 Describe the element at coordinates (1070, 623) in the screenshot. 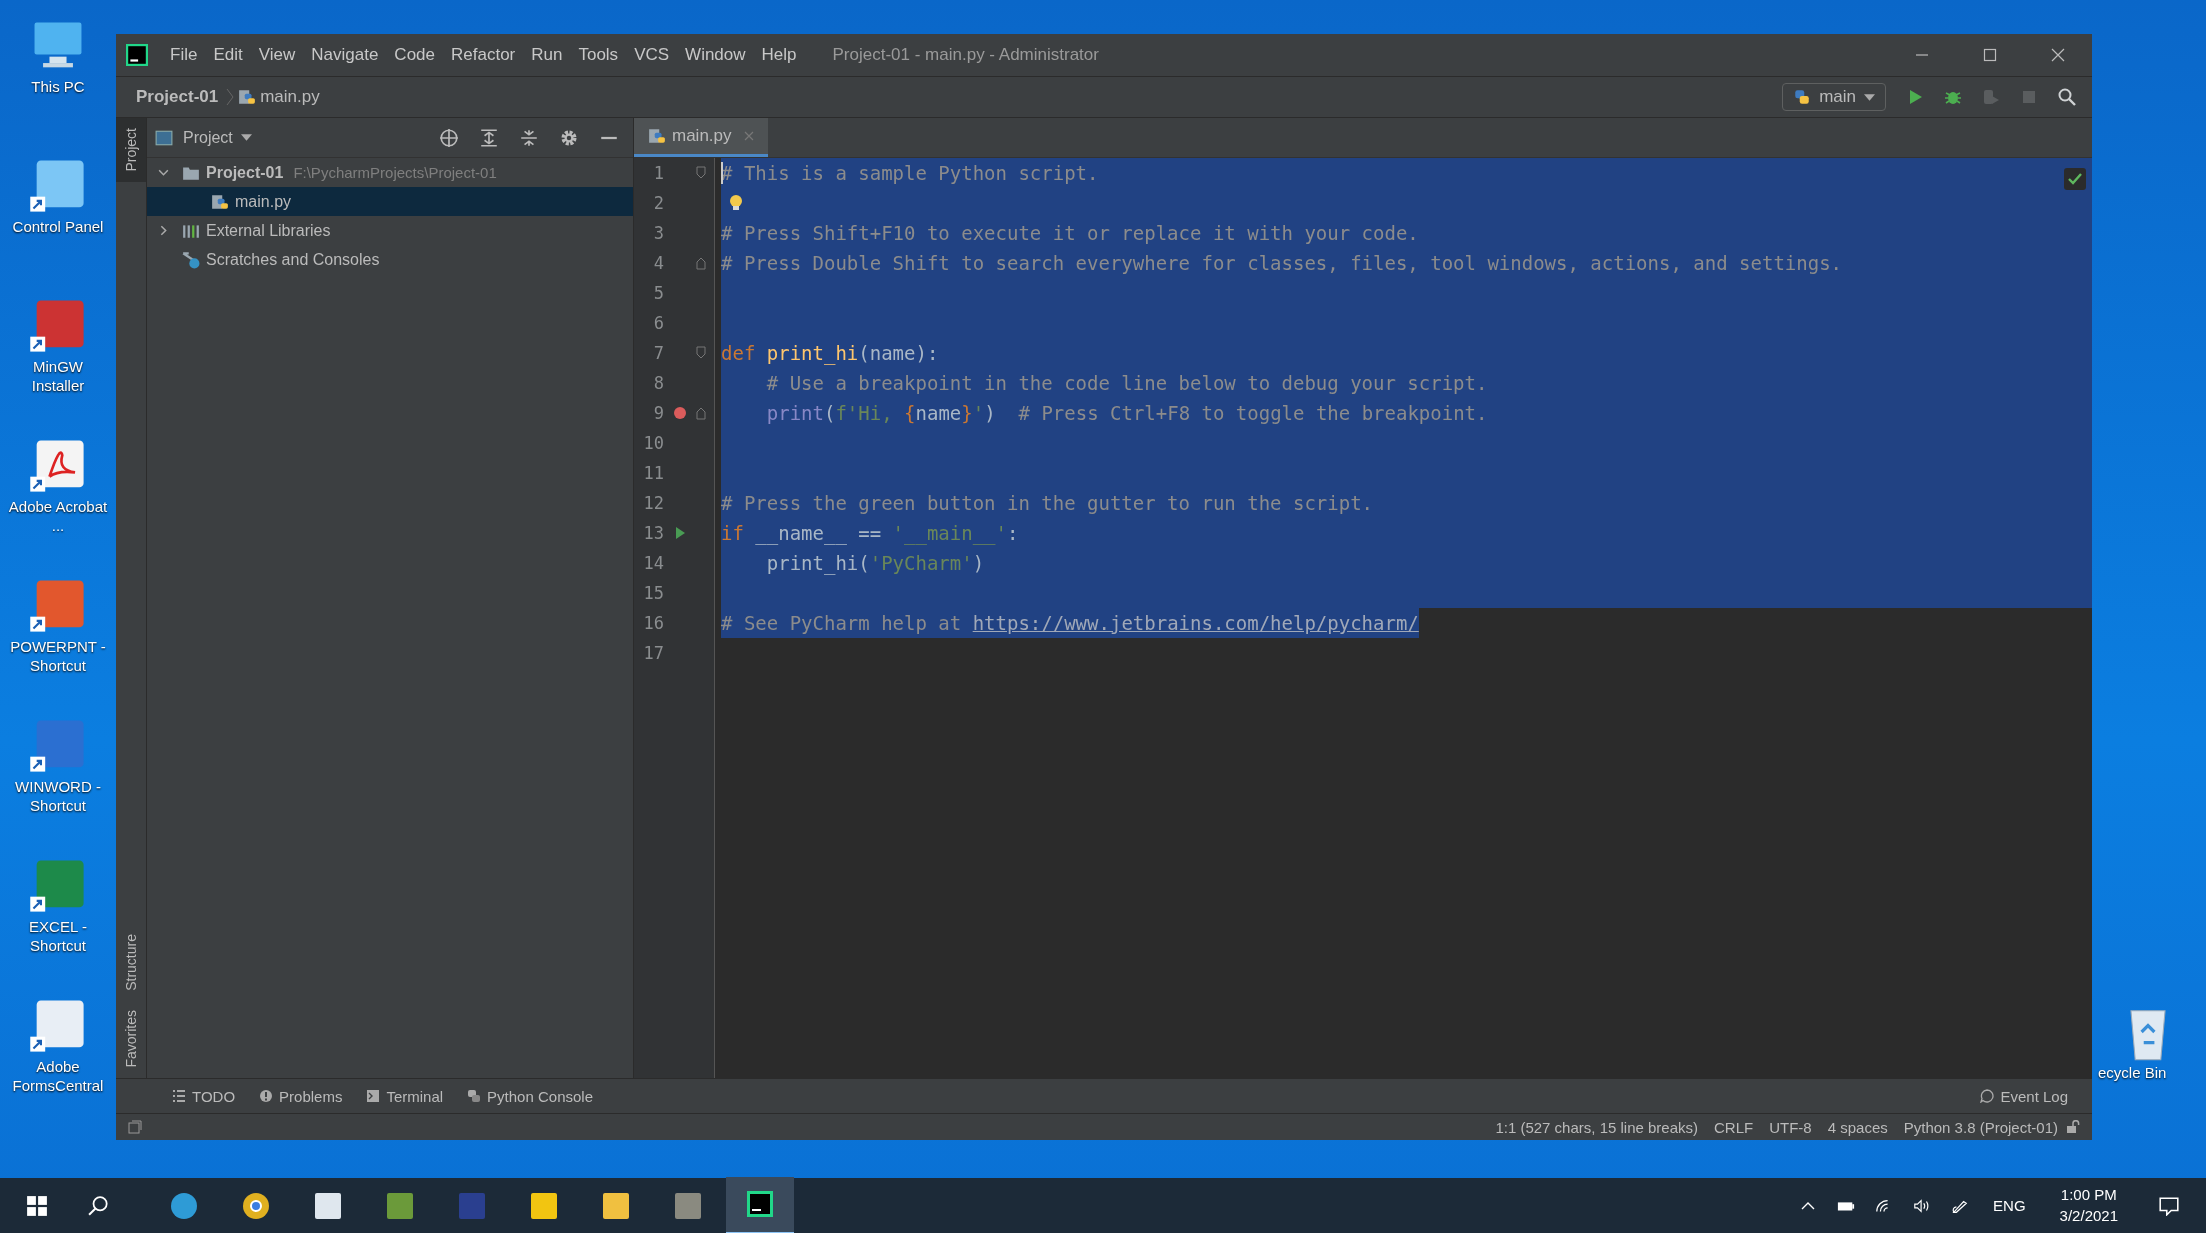

I see `code-line: # See PyCharm help at https://www.jetbrains.com/help/pycharm/` at that location.